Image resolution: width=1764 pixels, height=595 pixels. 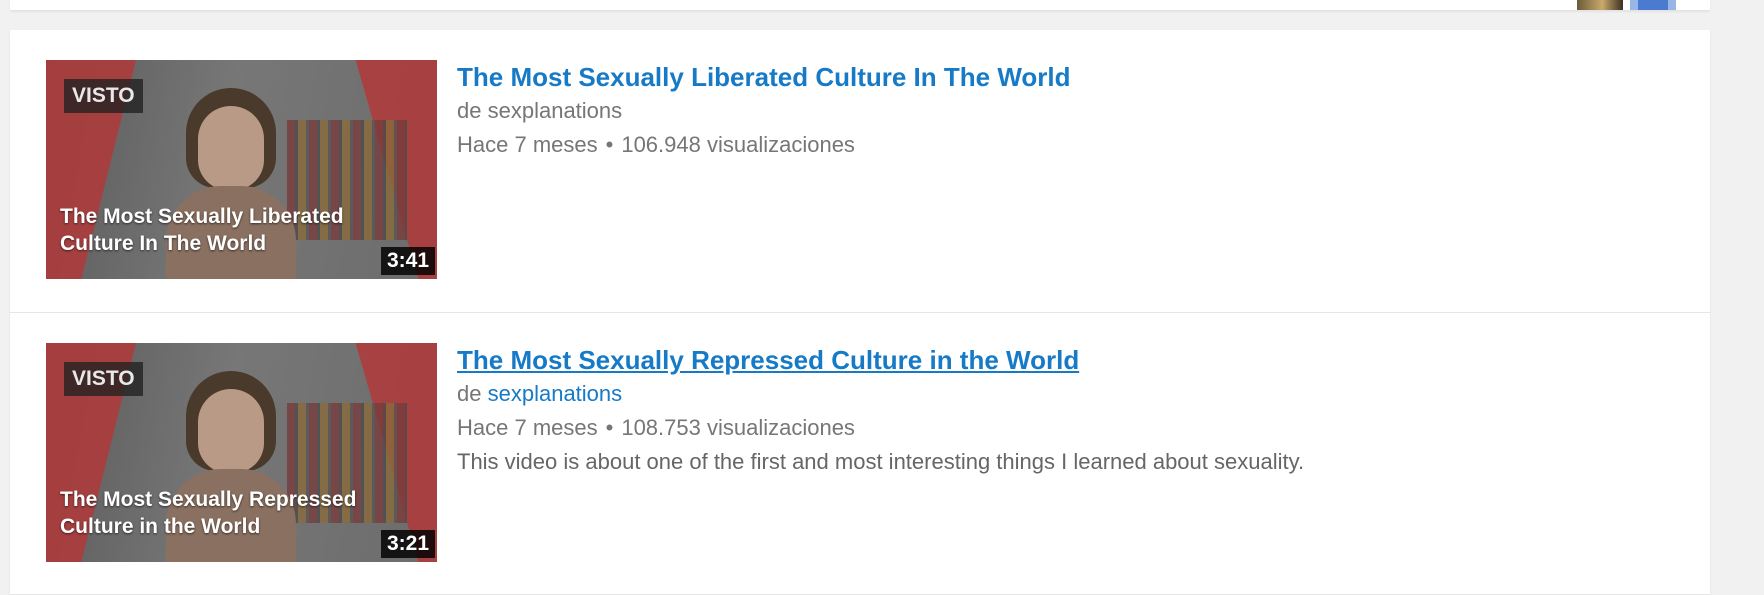 I want to click on previous-thumbnail-fragment, so click(x=1600, y=5).